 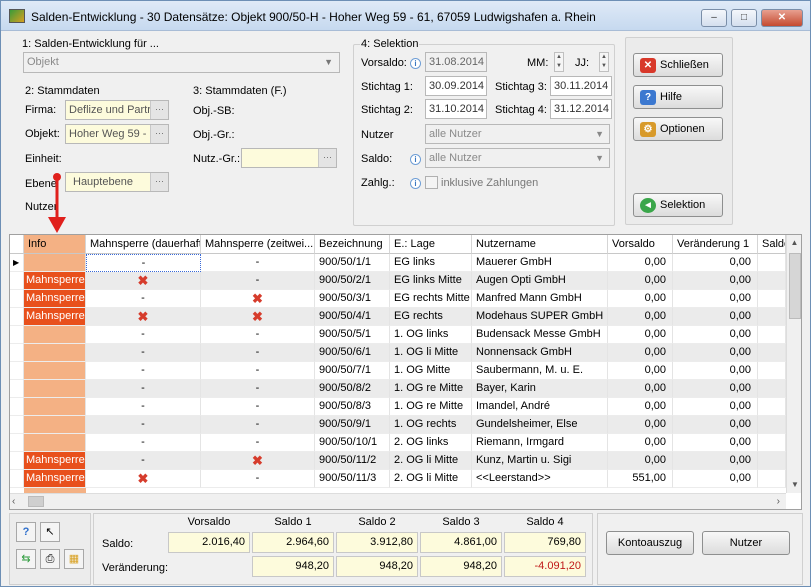 What do you see at coordinates (545, 542) in the screenshot?
I see `saldo-sum-value: 769,80` at bounding box center [545, 542].